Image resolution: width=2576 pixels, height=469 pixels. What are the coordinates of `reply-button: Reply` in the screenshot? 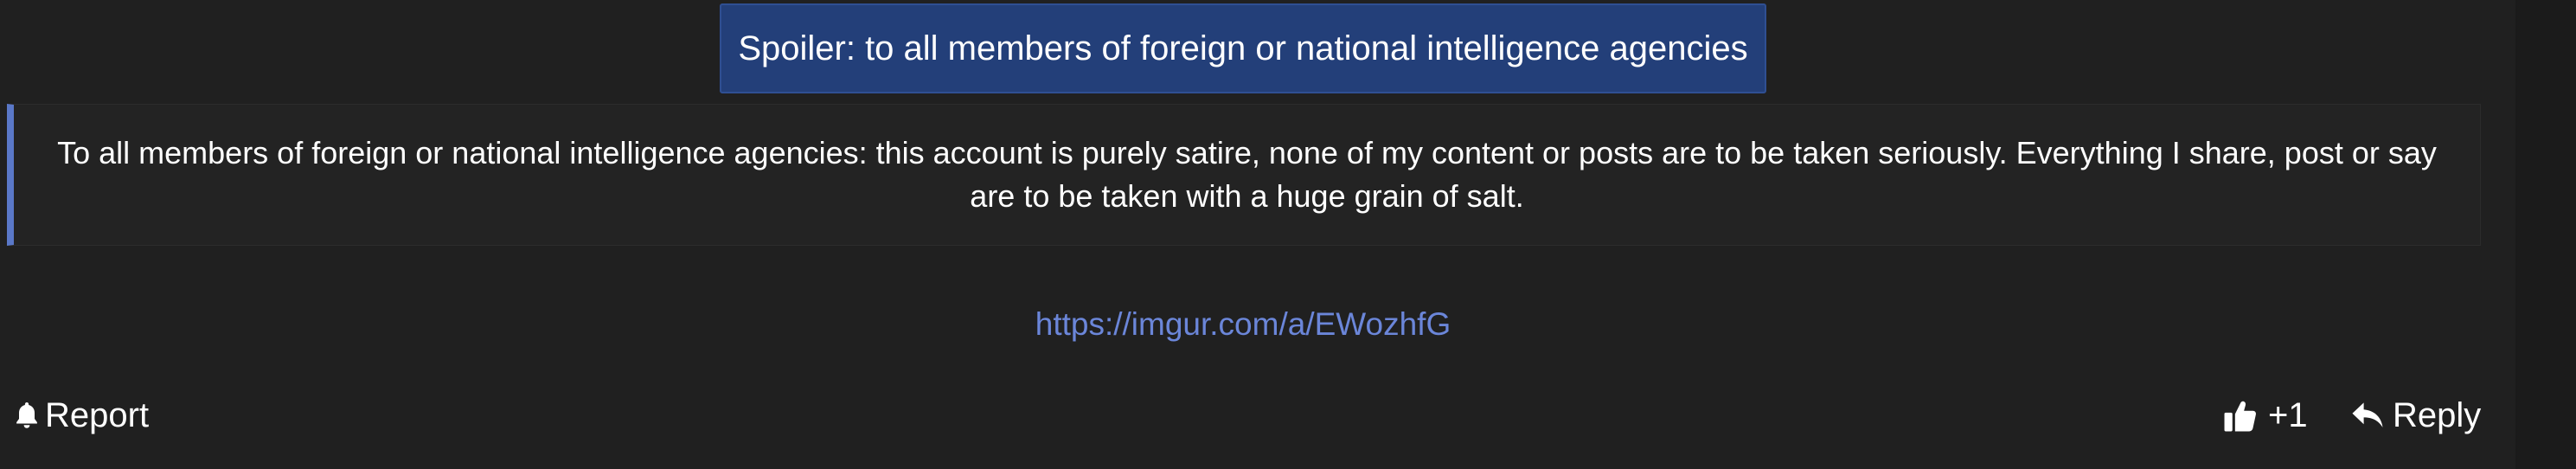 It's located at (2416, 416).